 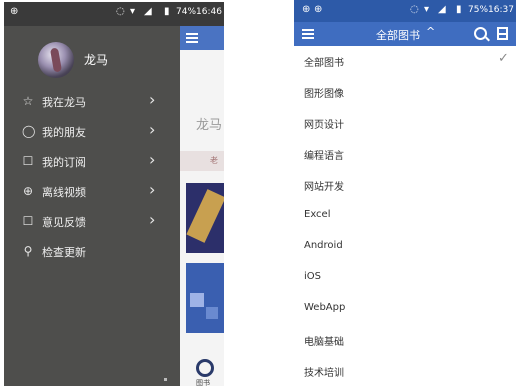 I want to click on category-item: 网页设计, so click(x=405, y=123).